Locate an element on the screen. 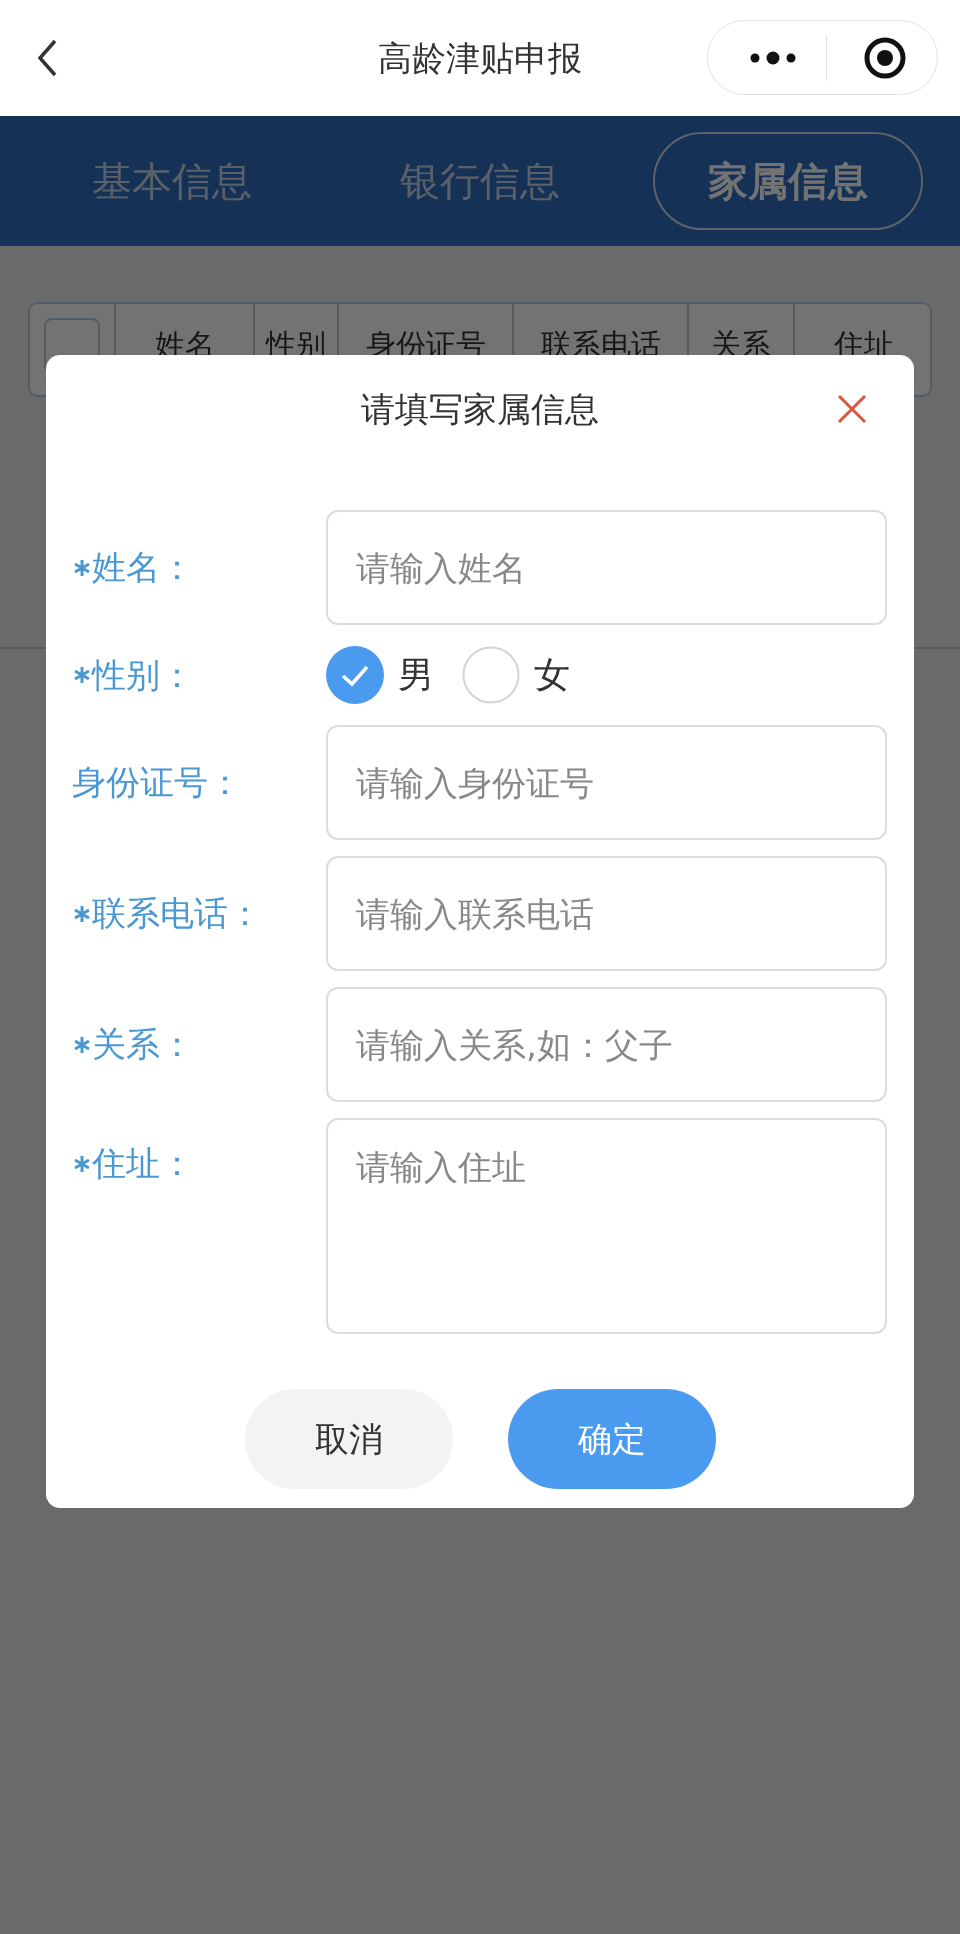  radio-option: 女 is located at coordinates (516, 675).